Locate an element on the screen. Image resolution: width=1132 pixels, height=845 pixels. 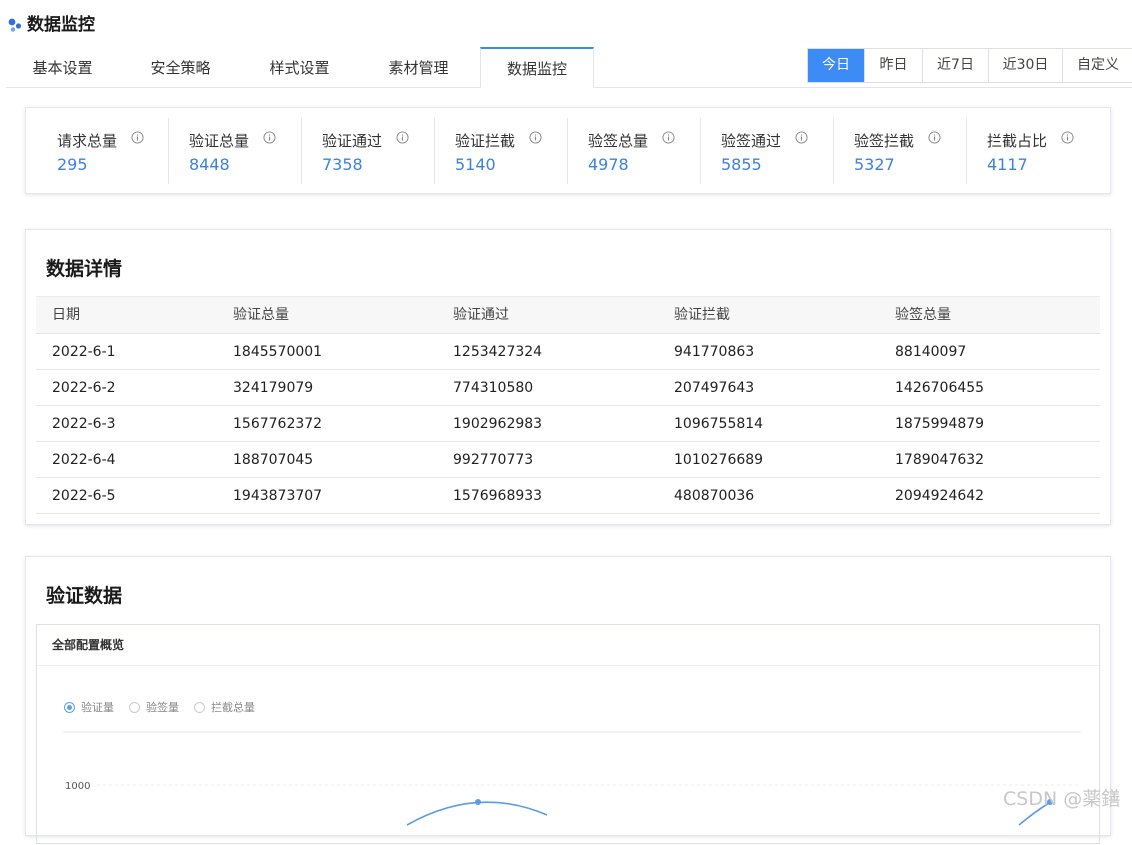
stat-label: 验签拦截 is located at coordinates (884, 141).